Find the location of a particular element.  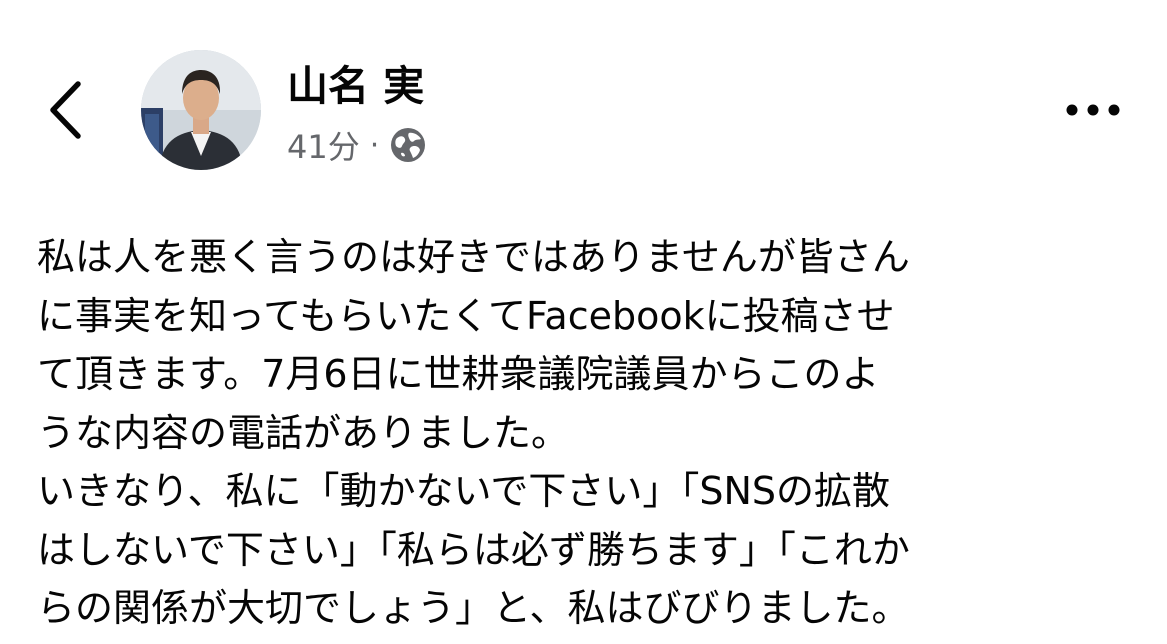

post-text-line: いきなり、私に「動かないで下さい」「SNSの拡散 is located at coordinates (464, 491).